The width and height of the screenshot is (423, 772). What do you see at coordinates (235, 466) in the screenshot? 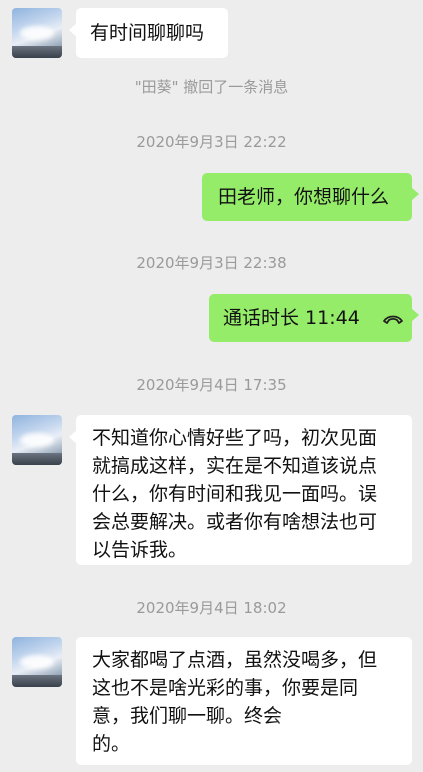
I see `message-line: 就搞成这样，实在是不知道该说点` at bounding box center [235, 466].